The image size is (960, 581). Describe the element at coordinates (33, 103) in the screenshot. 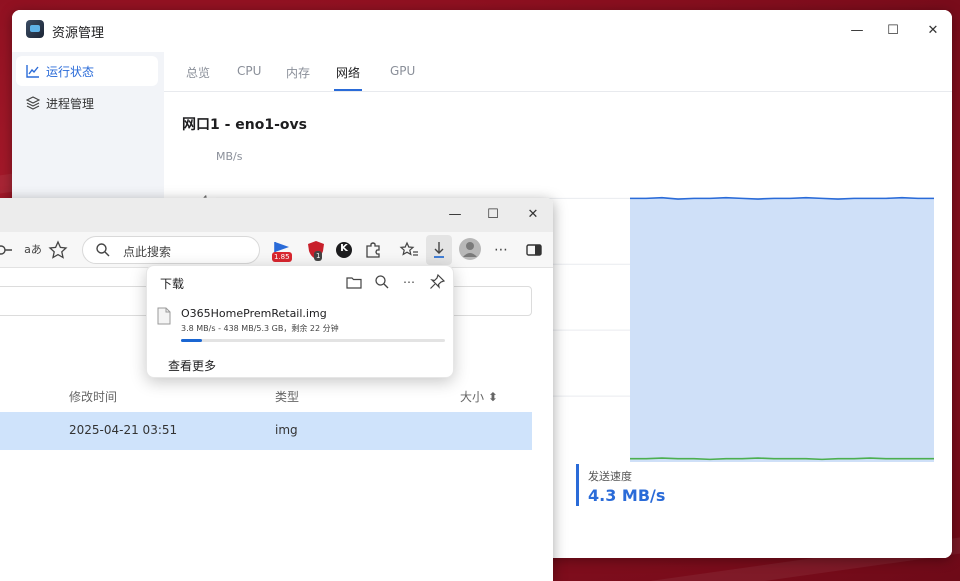

I see `layers-icon` at that location.